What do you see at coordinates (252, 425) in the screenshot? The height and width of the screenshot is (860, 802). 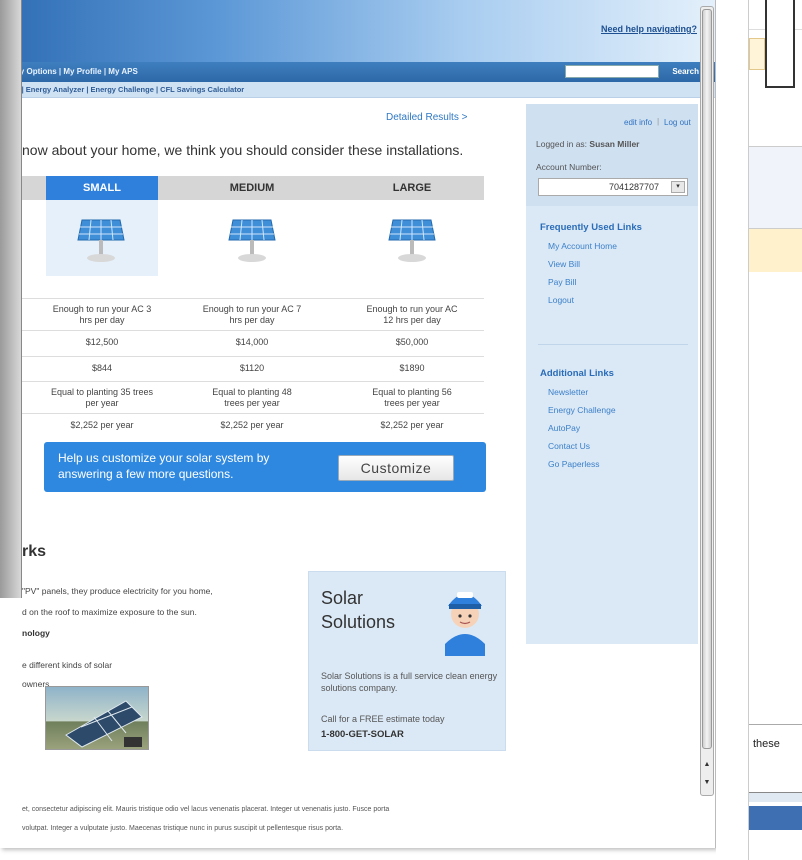 I see `per-year-medium: $2,252 per year` at bounding box center [252, 425].